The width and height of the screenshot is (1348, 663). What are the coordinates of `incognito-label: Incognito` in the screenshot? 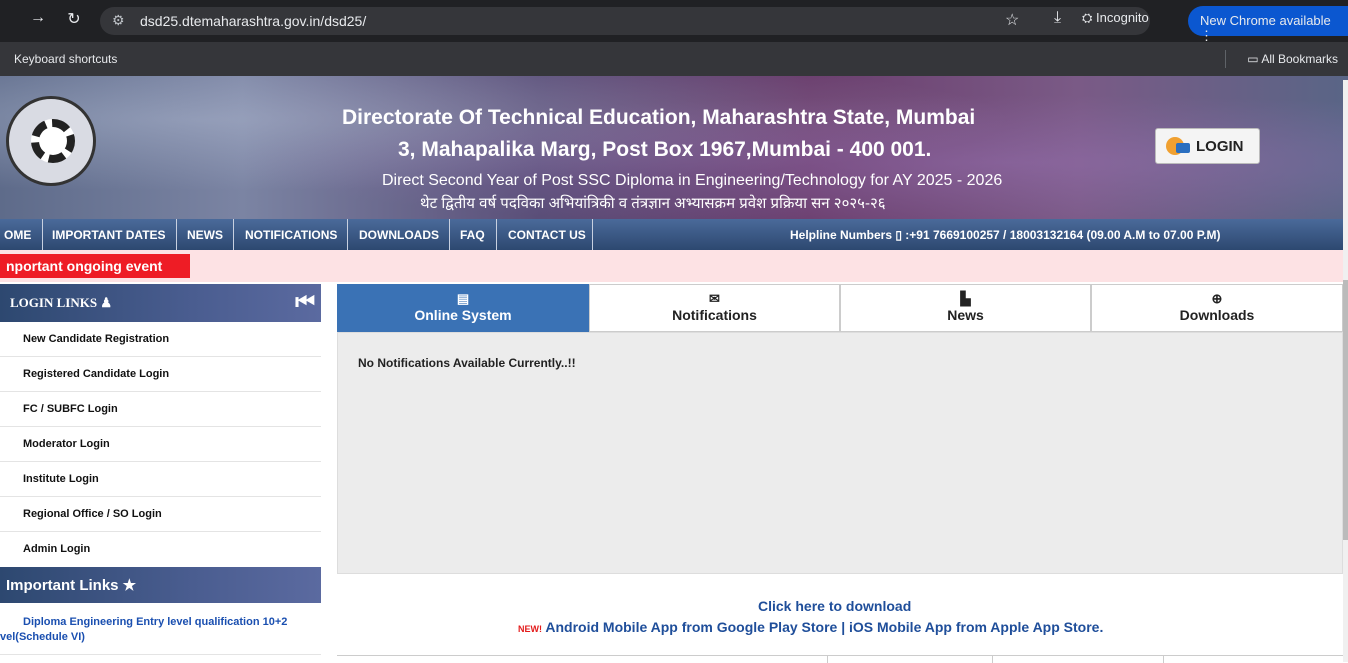 It's located at (1122, 17).